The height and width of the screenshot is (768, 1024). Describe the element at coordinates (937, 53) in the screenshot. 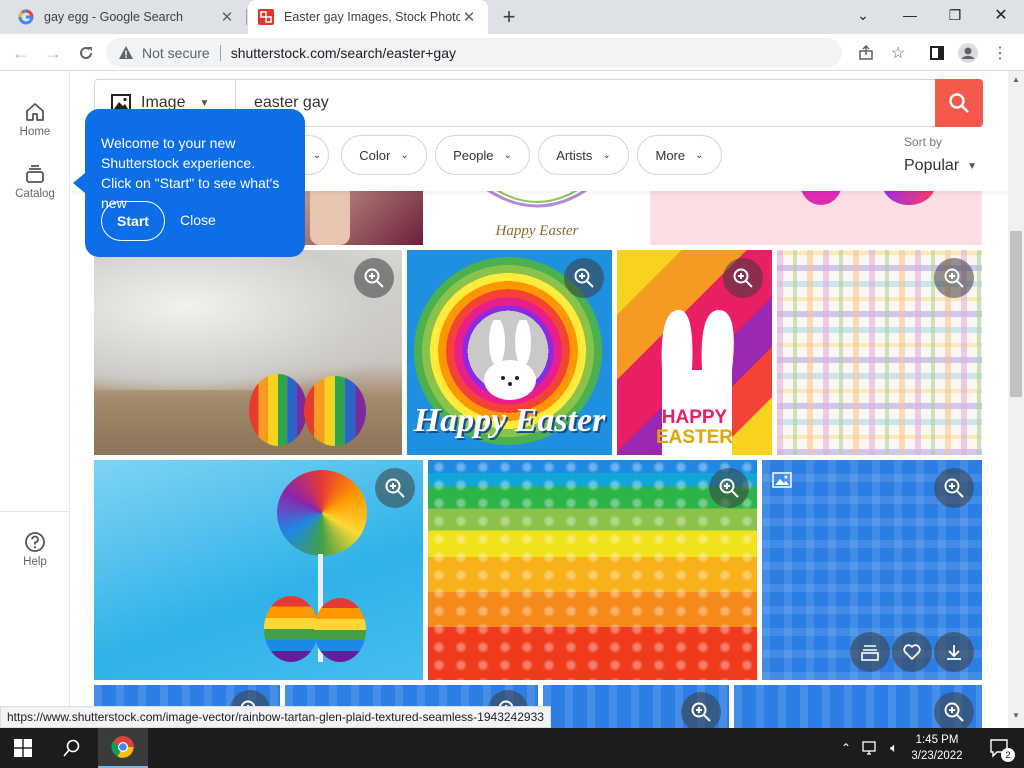

I see `side-panel-icon` at that location.